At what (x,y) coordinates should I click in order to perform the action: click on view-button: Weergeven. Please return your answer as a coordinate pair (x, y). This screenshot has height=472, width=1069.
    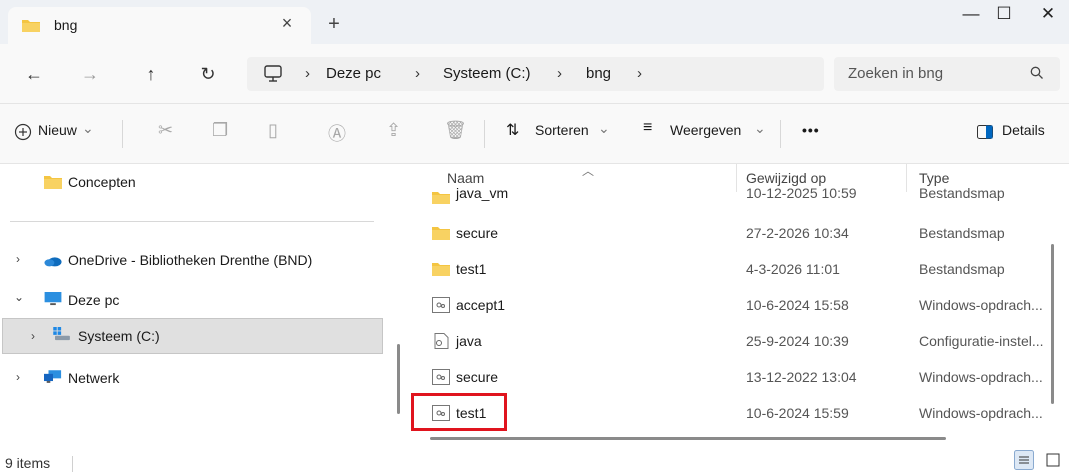
    Looking at the image, I should click on (705, 130).